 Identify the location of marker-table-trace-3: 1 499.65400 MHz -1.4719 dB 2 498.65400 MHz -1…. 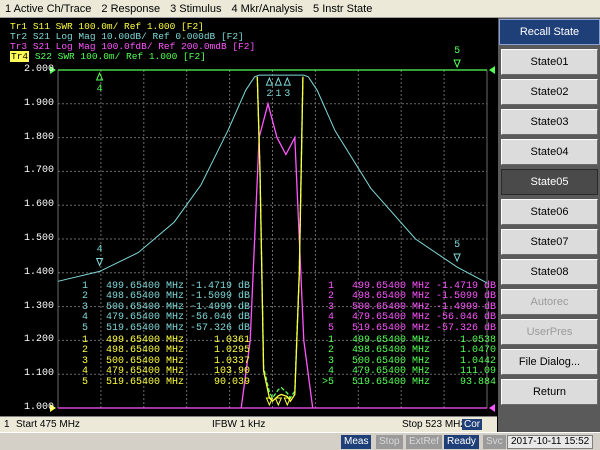
(406, 307).